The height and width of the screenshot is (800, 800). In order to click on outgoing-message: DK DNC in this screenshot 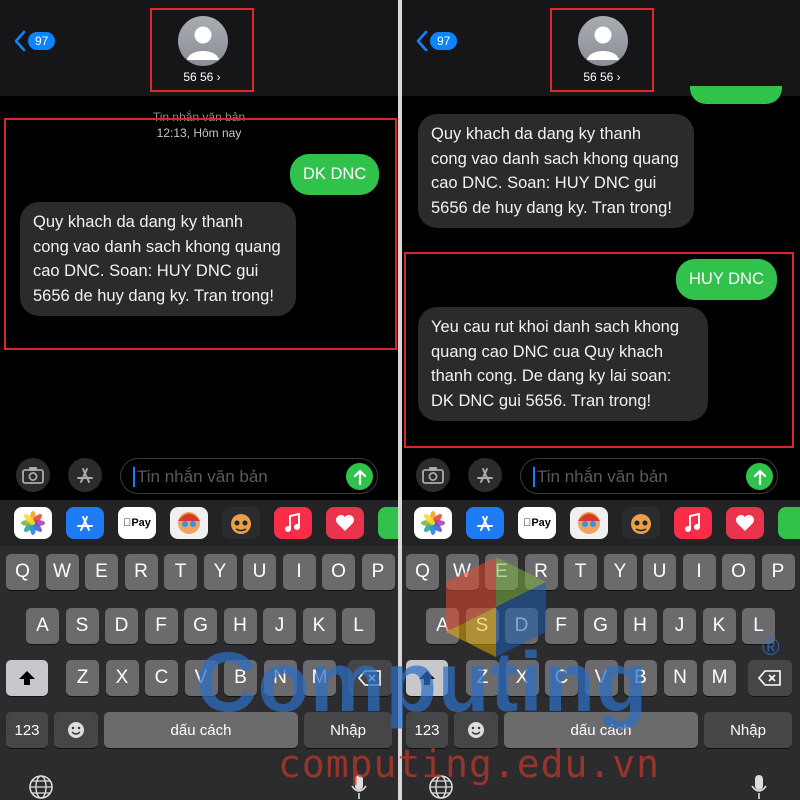, I will do `click(335, 174)`.